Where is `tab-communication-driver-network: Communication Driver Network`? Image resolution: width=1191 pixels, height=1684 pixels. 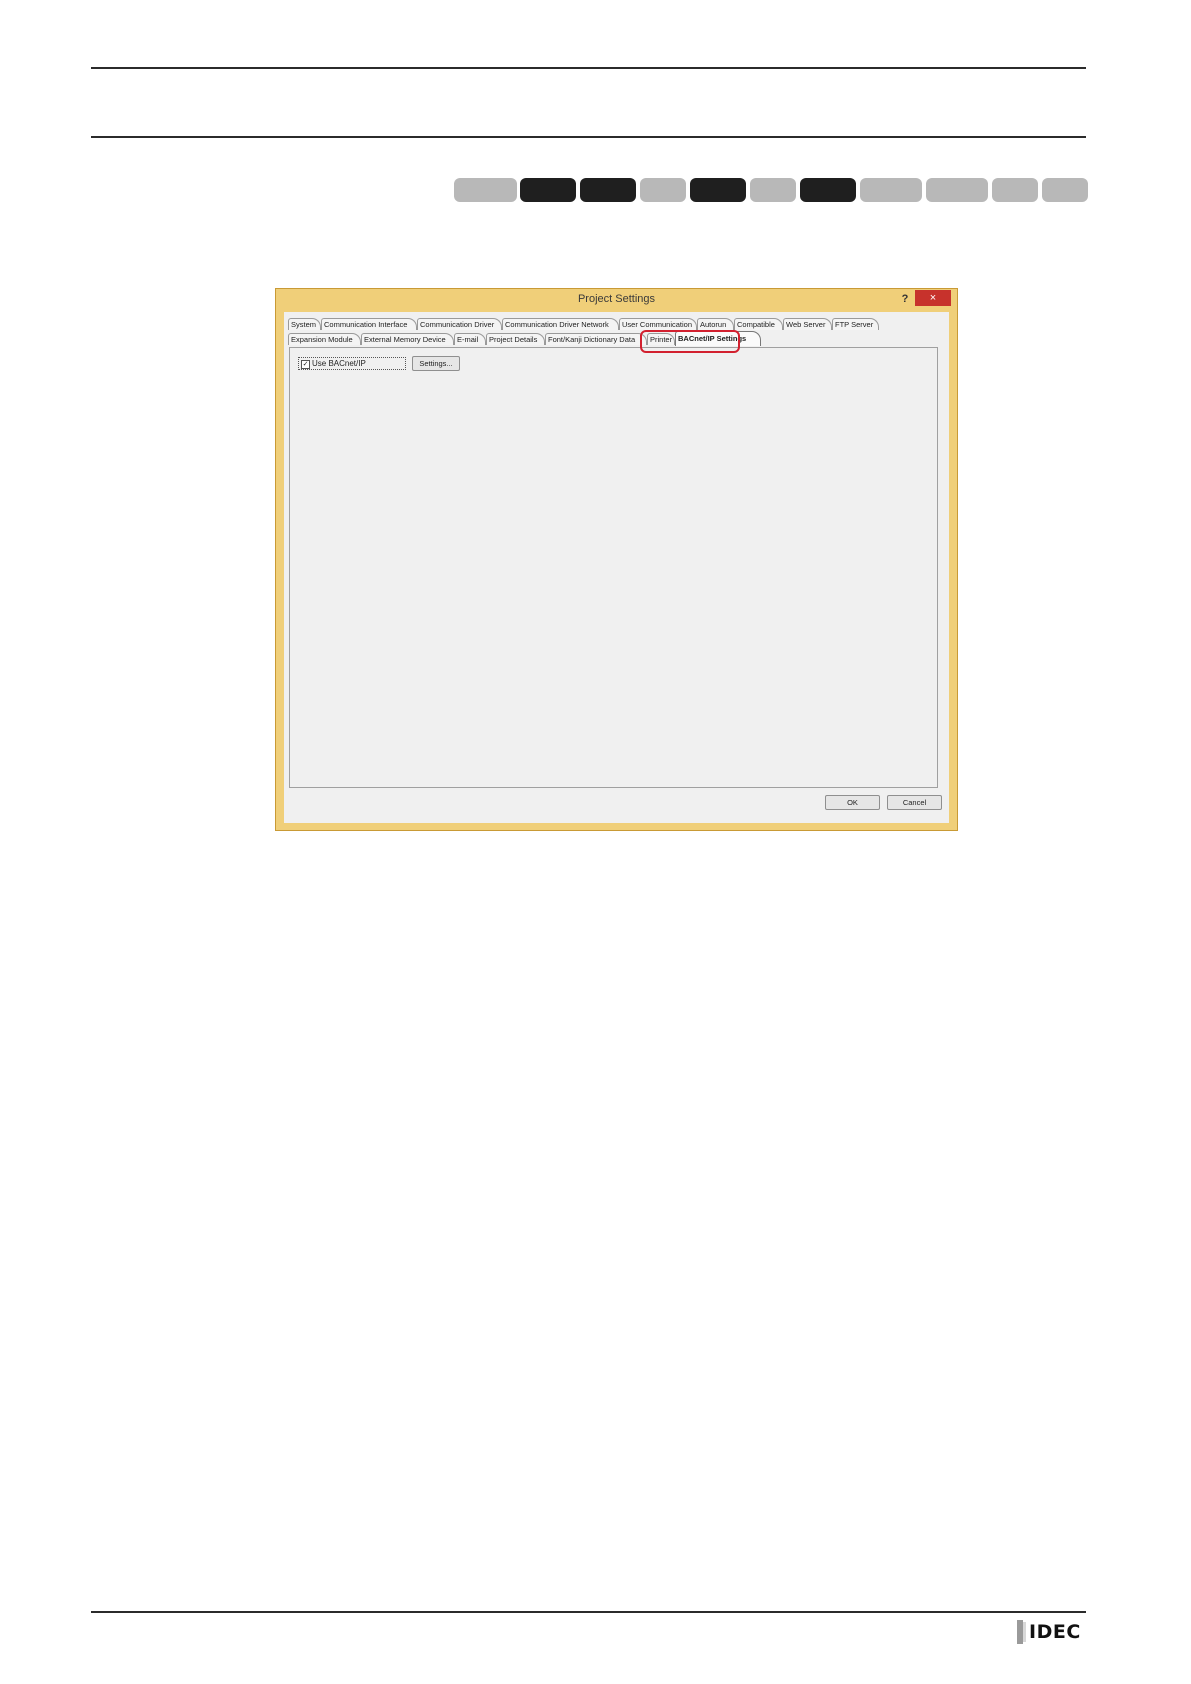 tab-communication-driver-network: Communication Driver Network is located at coordinates (560, 324).